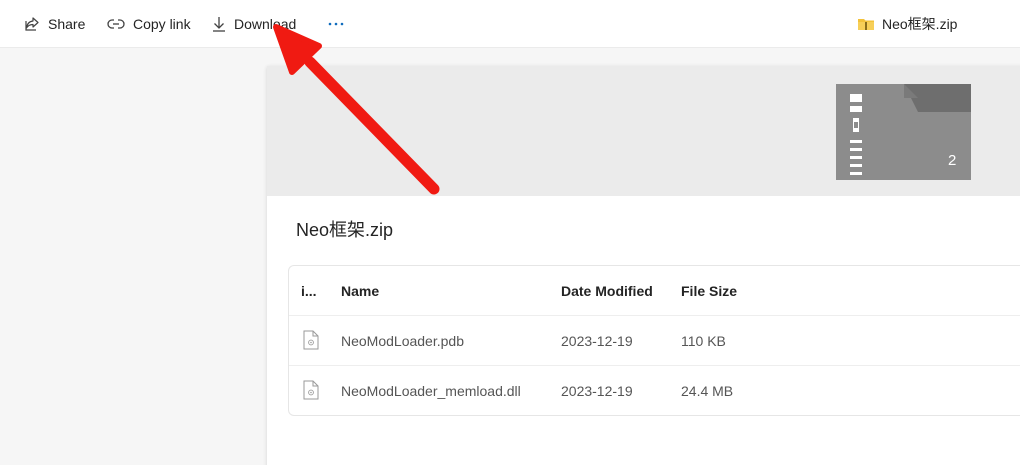 Image resolution: width=1020 pixels, height=465 pixels. Describe the element at coordinates (707, 391) in the screenshot. I see `file-size: 24.4 MB` at that location.